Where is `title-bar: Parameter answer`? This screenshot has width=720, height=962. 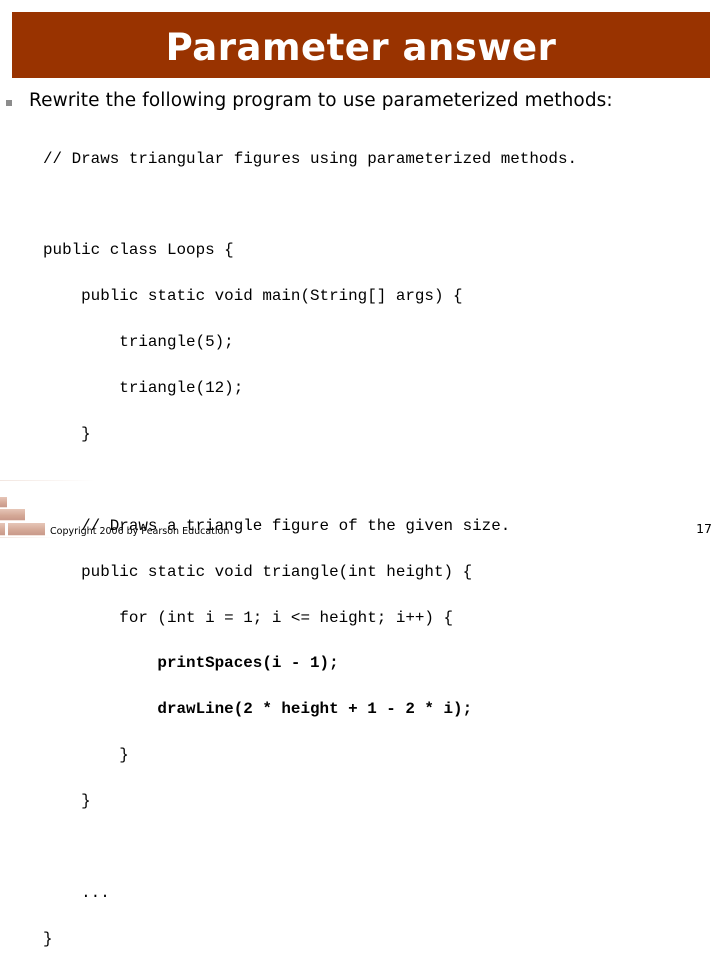 title-bar: Parameter answer is located at coordinates (361, 45).